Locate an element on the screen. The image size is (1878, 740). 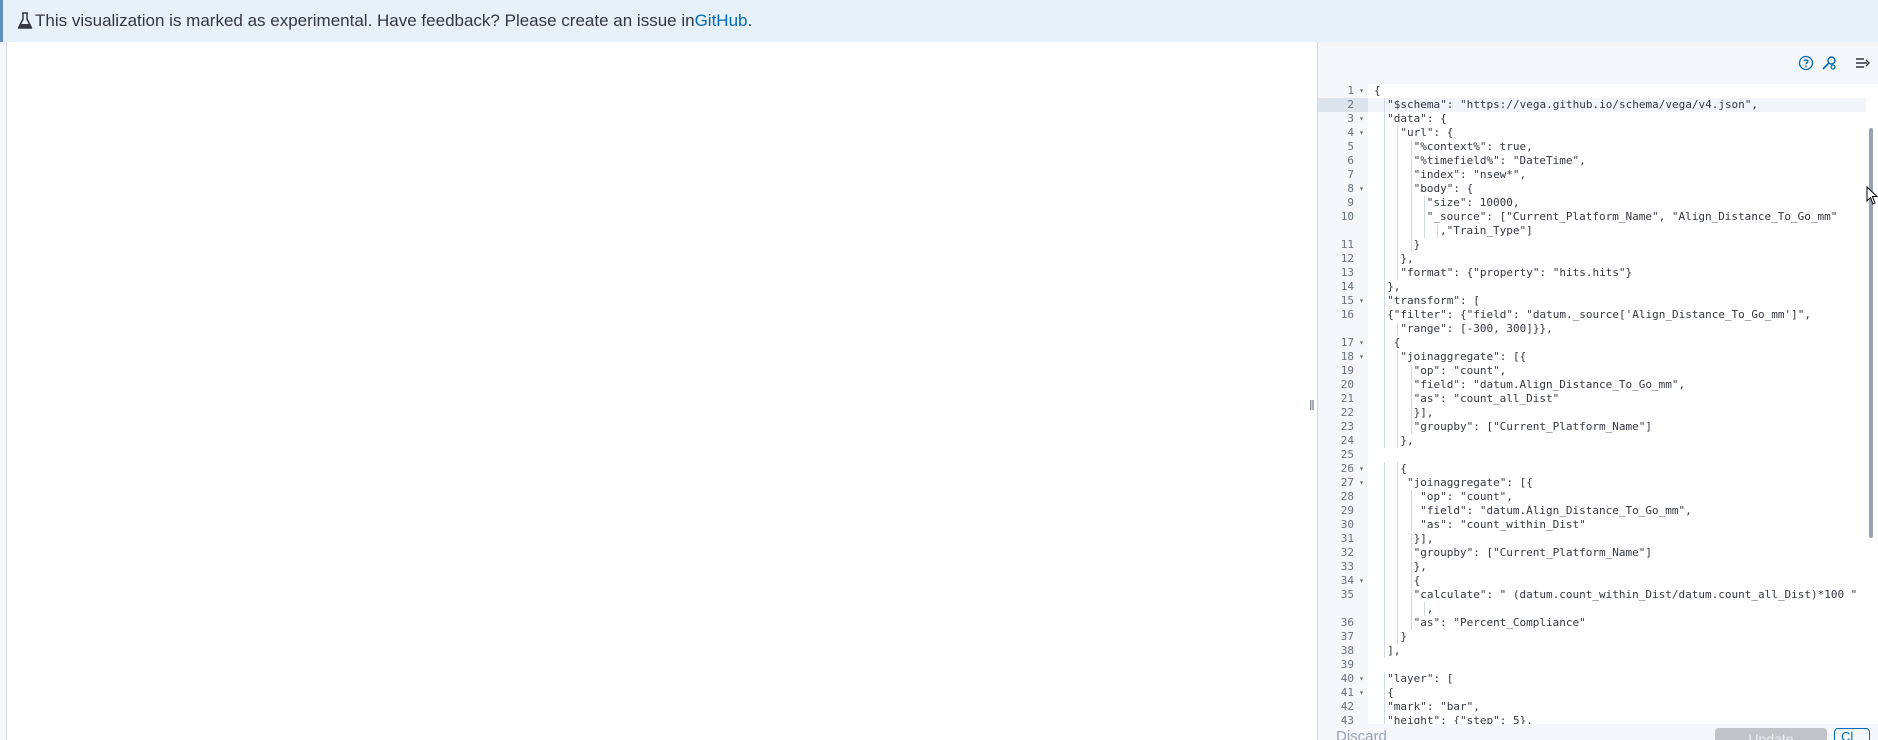
code-line: 19 "op": "count", is located at coordinates (1598, 371).